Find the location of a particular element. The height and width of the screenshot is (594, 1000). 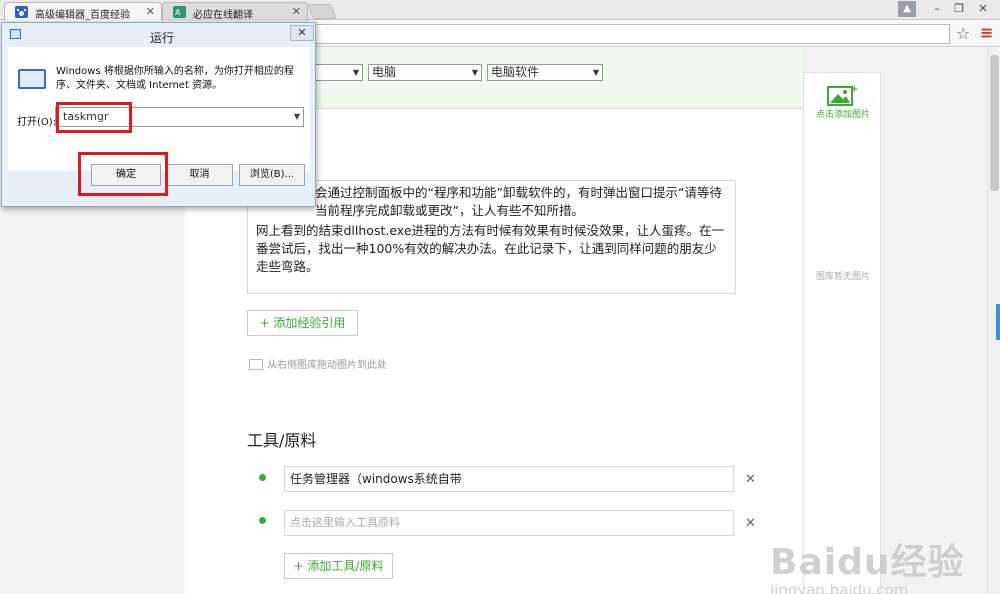

tab-strip: 高级编辑器_百度经验 ✕ A 必应在线翻译 ✕ ▲ – ❐ ✕ is located at coordinates (500, 10).